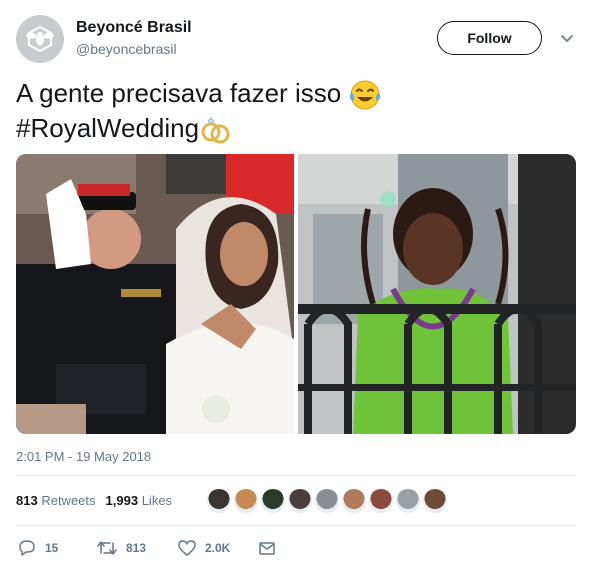 Image resolution: width=595 pixels, height=573 pixels. I want to click on retweet-button: 813, so click(121, 548).